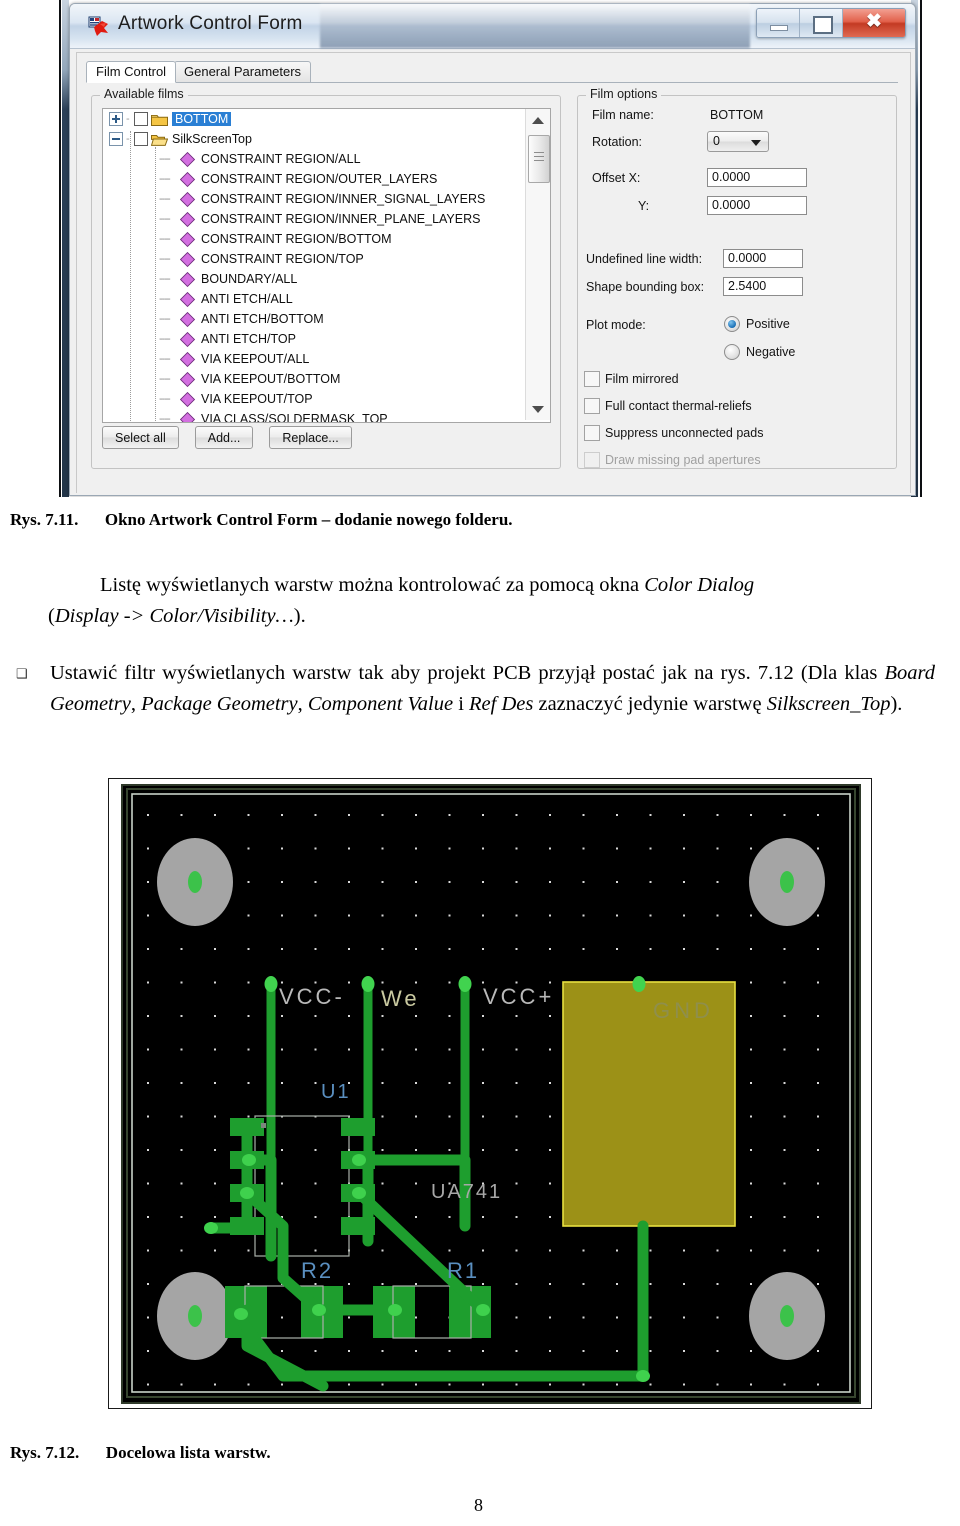 The height and width of the screenshot is (1526, 960). I want to click on paragraph-2-italic-2: Package Geometry, so click(219, 704).